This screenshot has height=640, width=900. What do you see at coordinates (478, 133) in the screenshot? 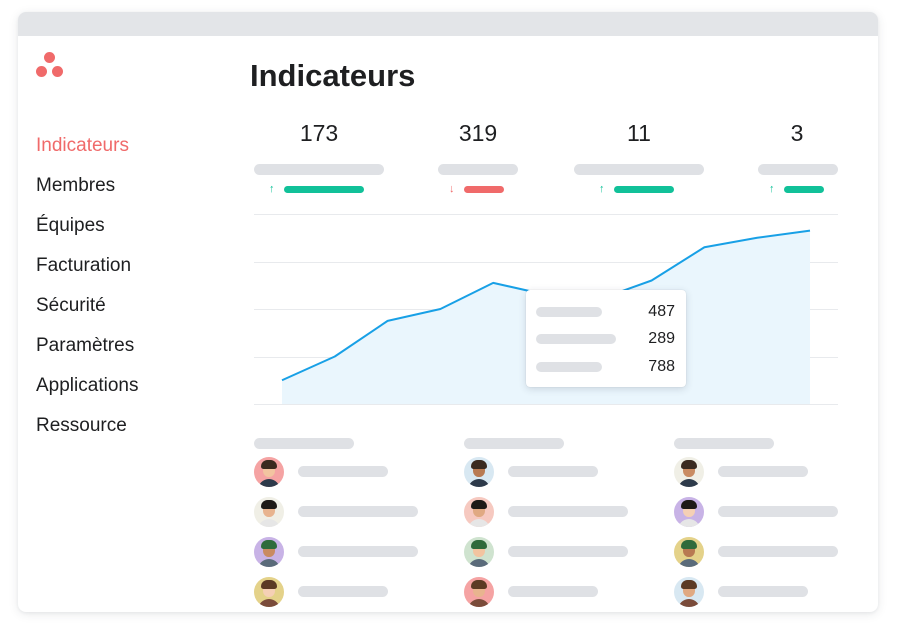
I see `metric-value: 319` at bounding box center [478, 133].